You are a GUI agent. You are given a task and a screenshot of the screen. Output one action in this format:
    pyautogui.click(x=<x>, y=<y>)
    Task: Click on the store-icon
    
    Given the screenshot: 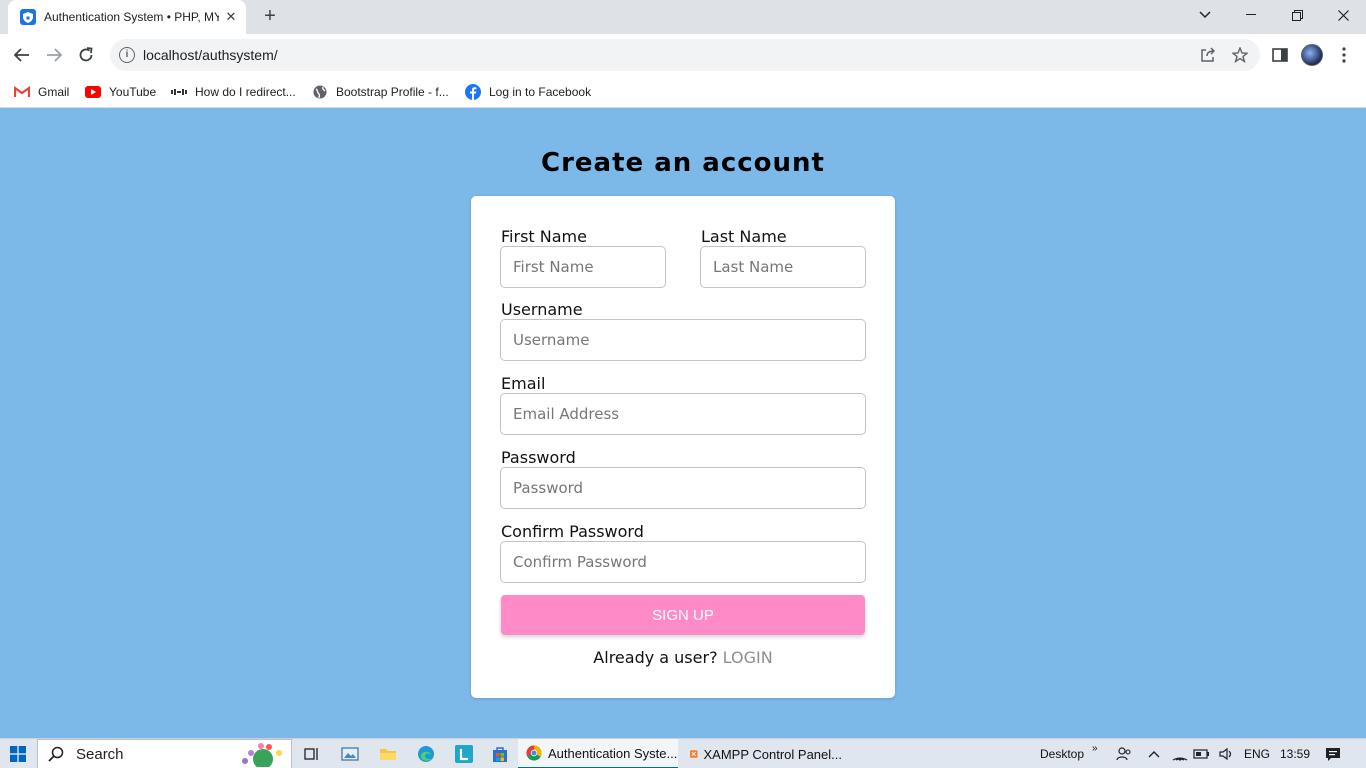 What is the action you would take?
    pyautogui.click(x=500, y=753)
    